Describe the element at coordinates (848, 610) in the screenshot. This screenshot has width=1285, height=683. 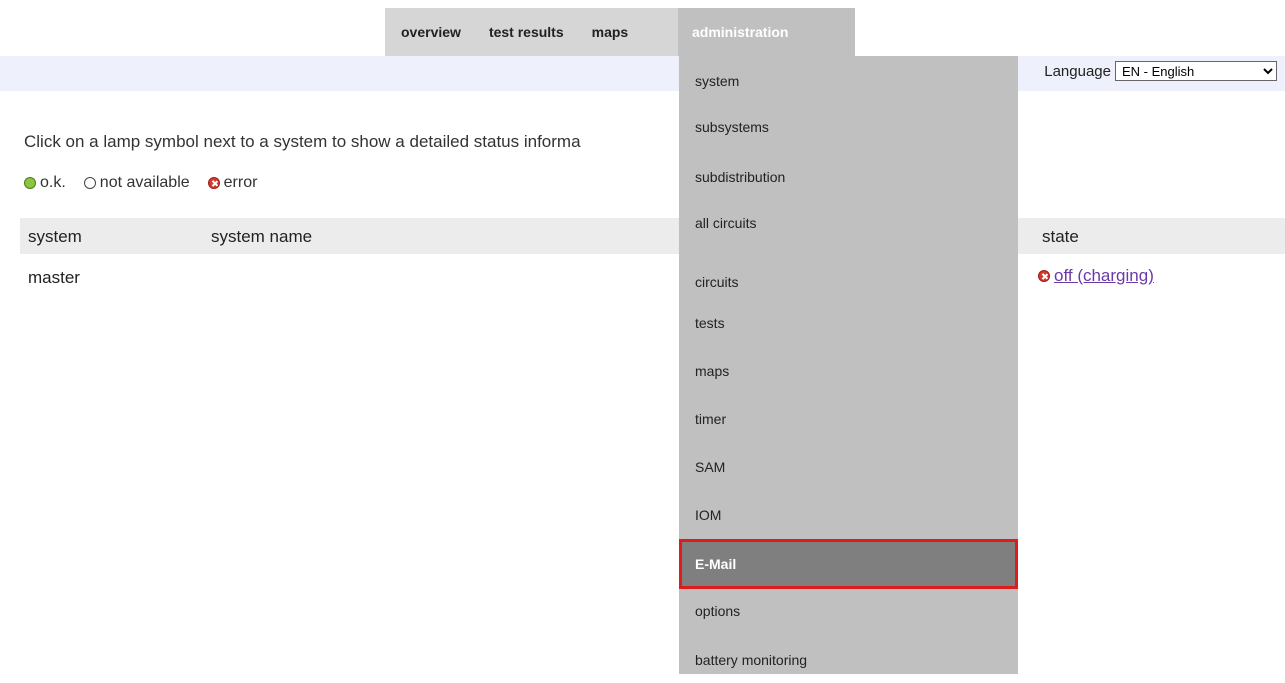
I see `menu-item-options: options` at that location.